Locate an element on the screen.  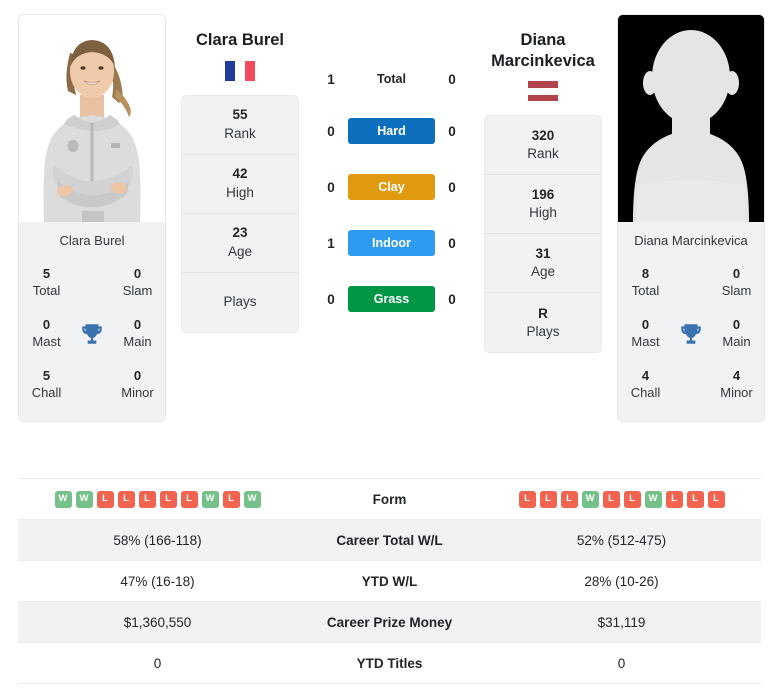
left-title-chall: 5 Chall is located at coordinates (46, 385).